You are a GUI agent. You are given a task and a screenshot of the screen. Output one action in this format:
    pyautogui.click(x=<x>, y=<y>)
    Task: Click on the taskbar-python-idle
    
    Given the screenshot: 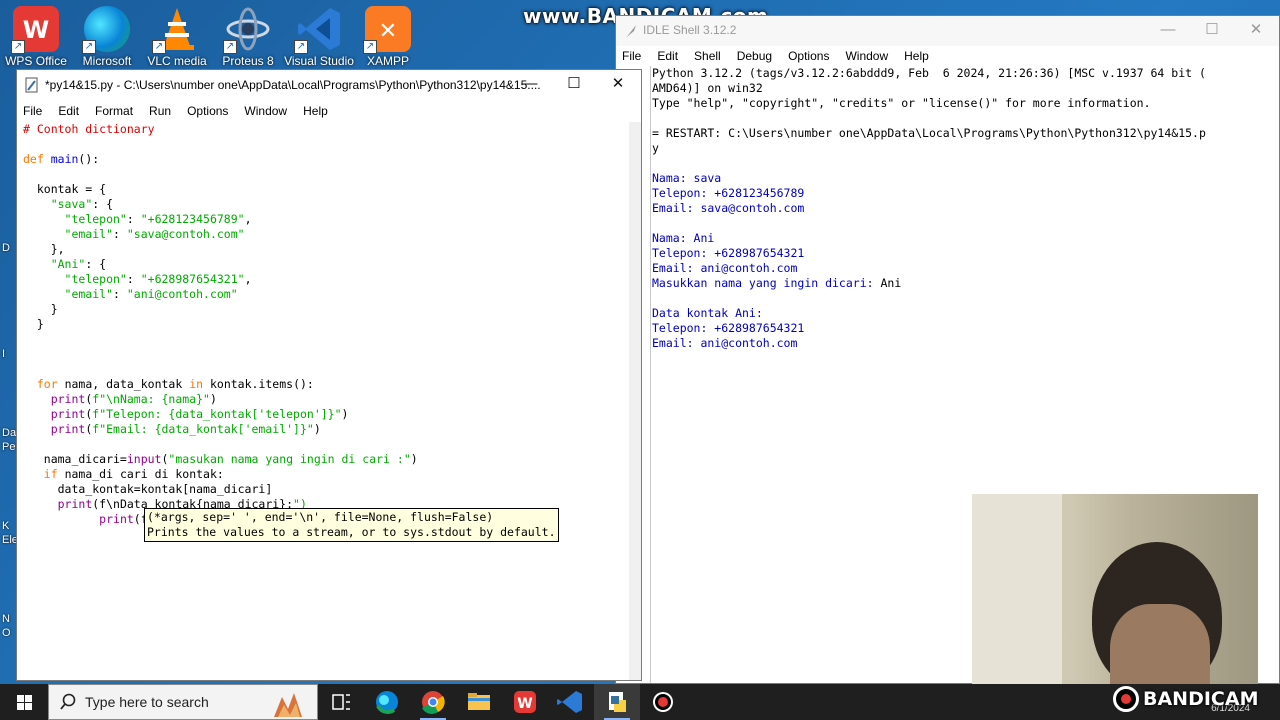 What is the action you would take?
    pyautogui.click(x=617, y=702)
    